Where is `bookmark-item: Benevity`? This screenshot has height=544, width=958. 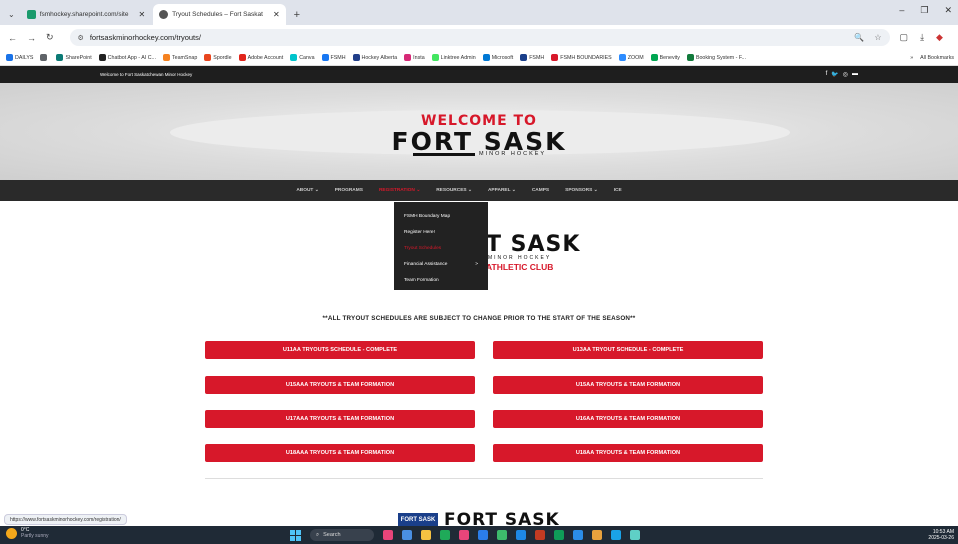 bookmark-item: Benevity is located at coordinates (665, 57).